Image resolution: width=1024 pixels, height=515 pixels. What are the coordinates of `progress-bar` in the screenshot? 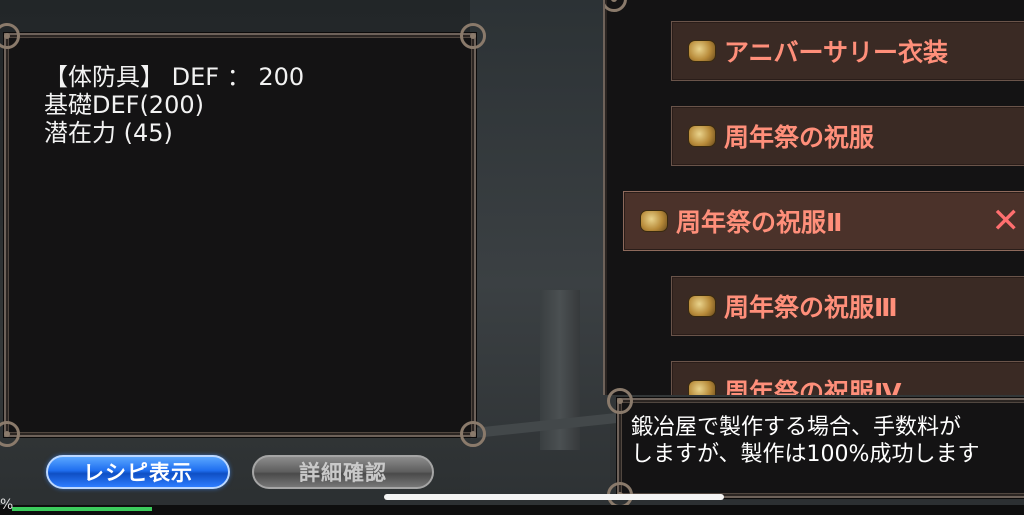 It's located at (82, 509).